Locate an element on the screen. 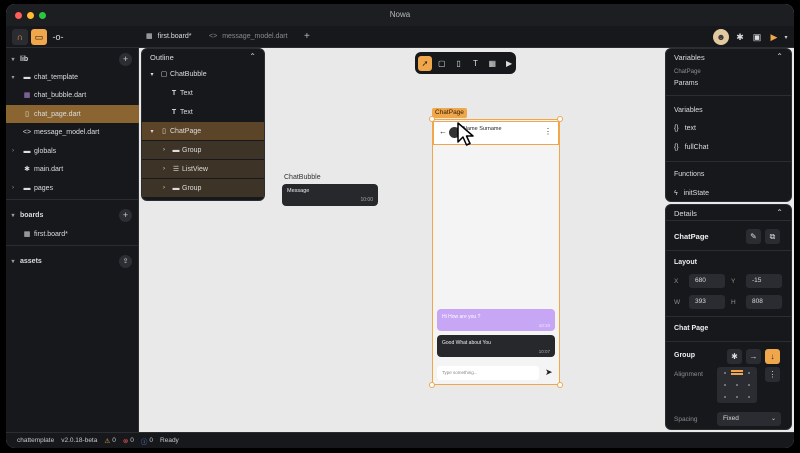  frame-tool-icon: ▢ is located at coordinates (442, 63).